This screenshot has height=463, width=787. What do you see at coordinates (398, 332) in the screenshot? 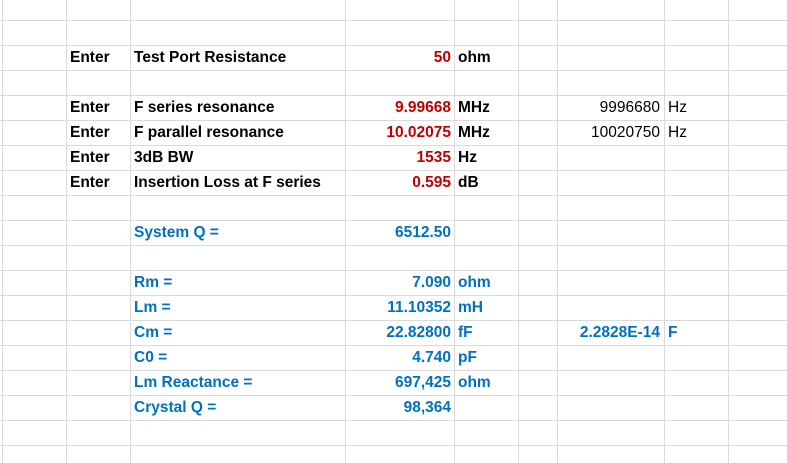
I see `result-value-cell: 22.82800` at bounding box center [398, 332].